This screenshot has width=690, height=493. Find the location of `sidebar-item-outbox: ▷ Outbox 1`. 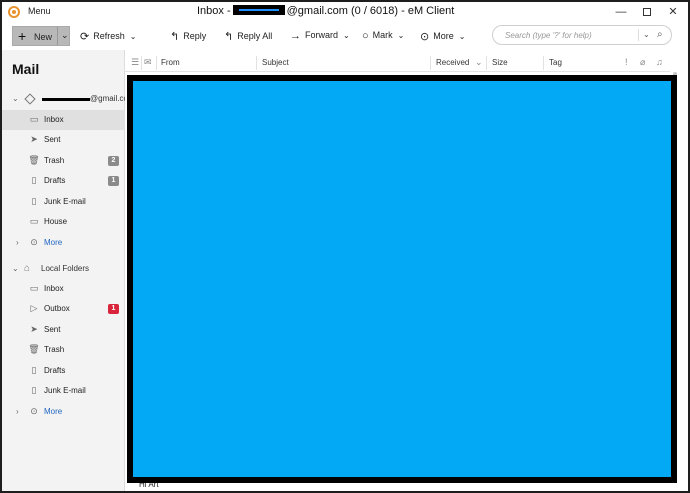

sidebar-item-outbox: ▷ Outbox 1 is located at coordinates (63, 309).